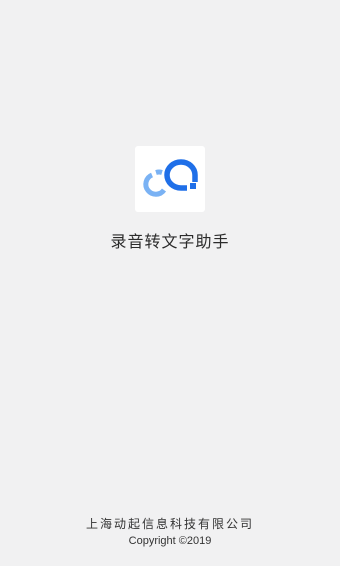  What do you see at coordinates (170, 541) in the screenshot?
I see `copyright-text: Copyright ©2019` at bounding box center [170, 541].